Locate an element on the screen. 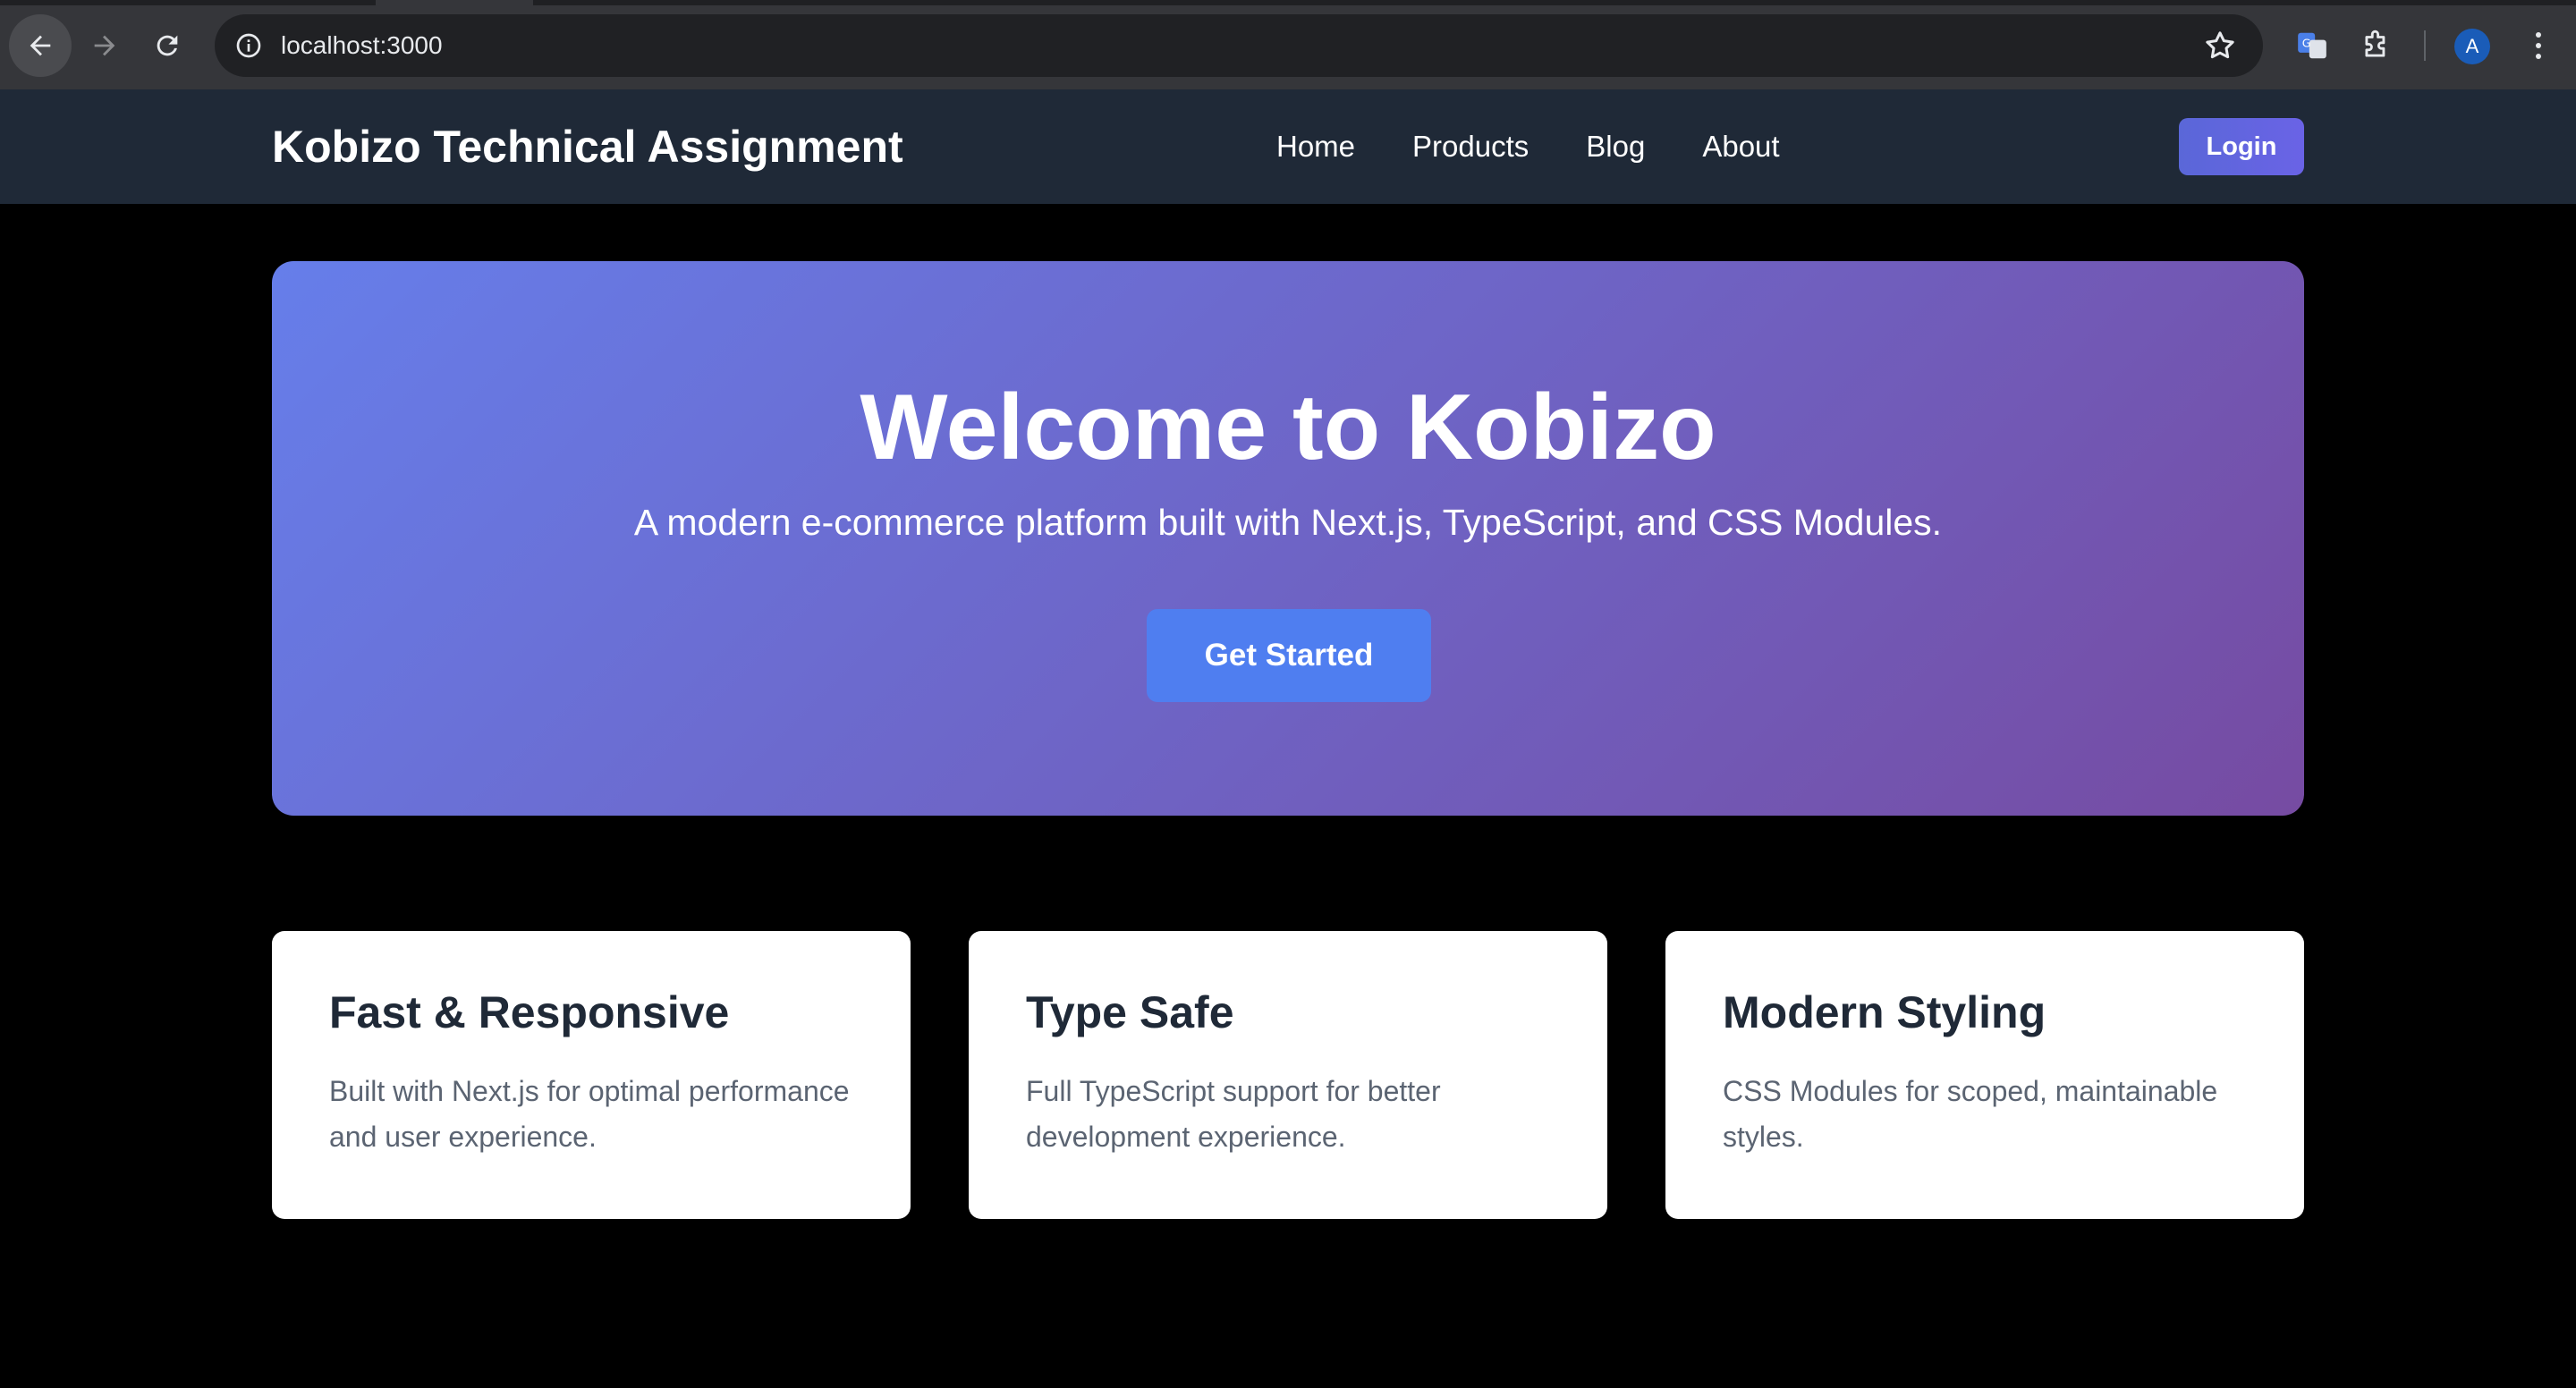 This screenshot has width=2576, height=1388. profile-avatar: A is located at coordinates (2472, 47).